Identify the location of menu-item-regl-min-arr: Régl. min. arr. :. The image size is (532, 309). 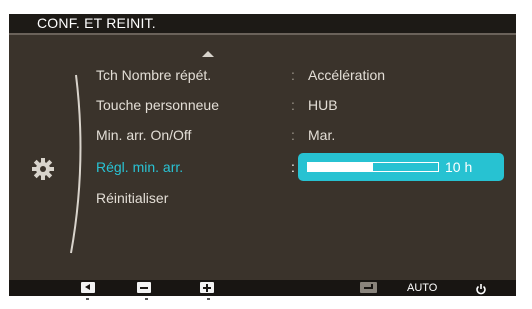
(262, 167).